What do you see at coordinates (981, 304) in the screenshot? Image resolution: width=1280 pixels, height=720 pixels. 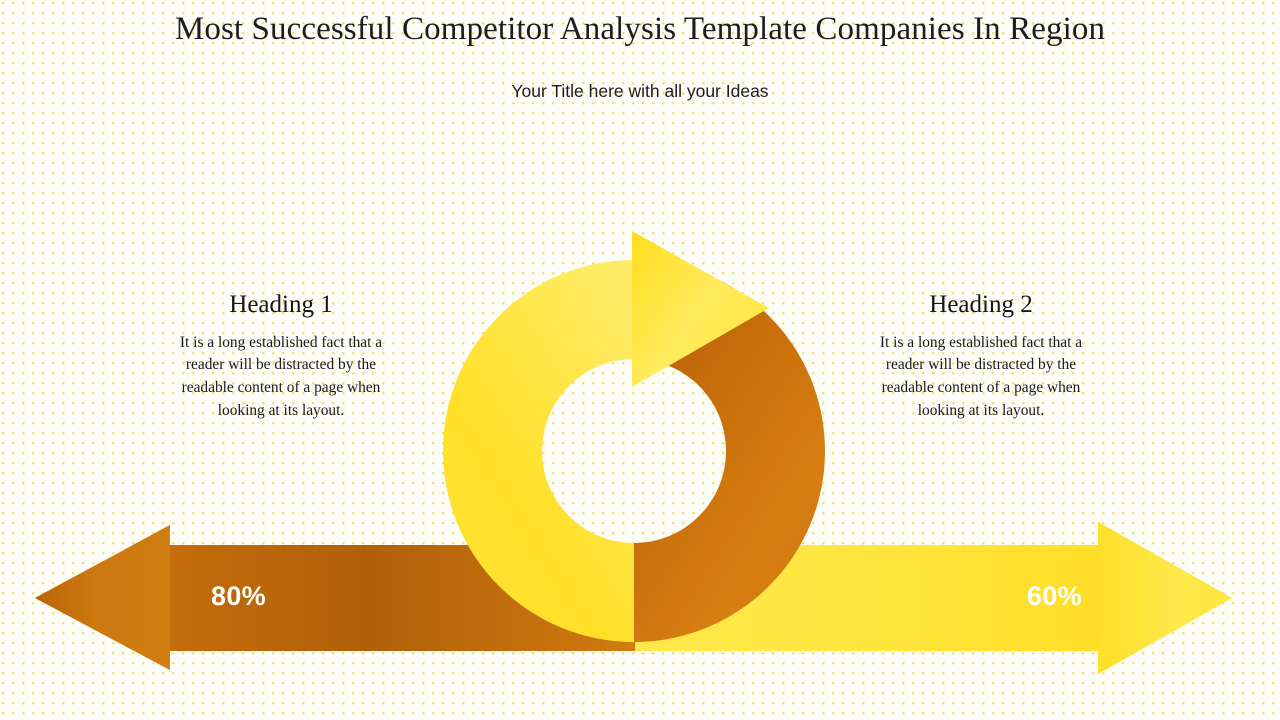 I see `heading-2: Heading 2` at bounding box center [981, 304].